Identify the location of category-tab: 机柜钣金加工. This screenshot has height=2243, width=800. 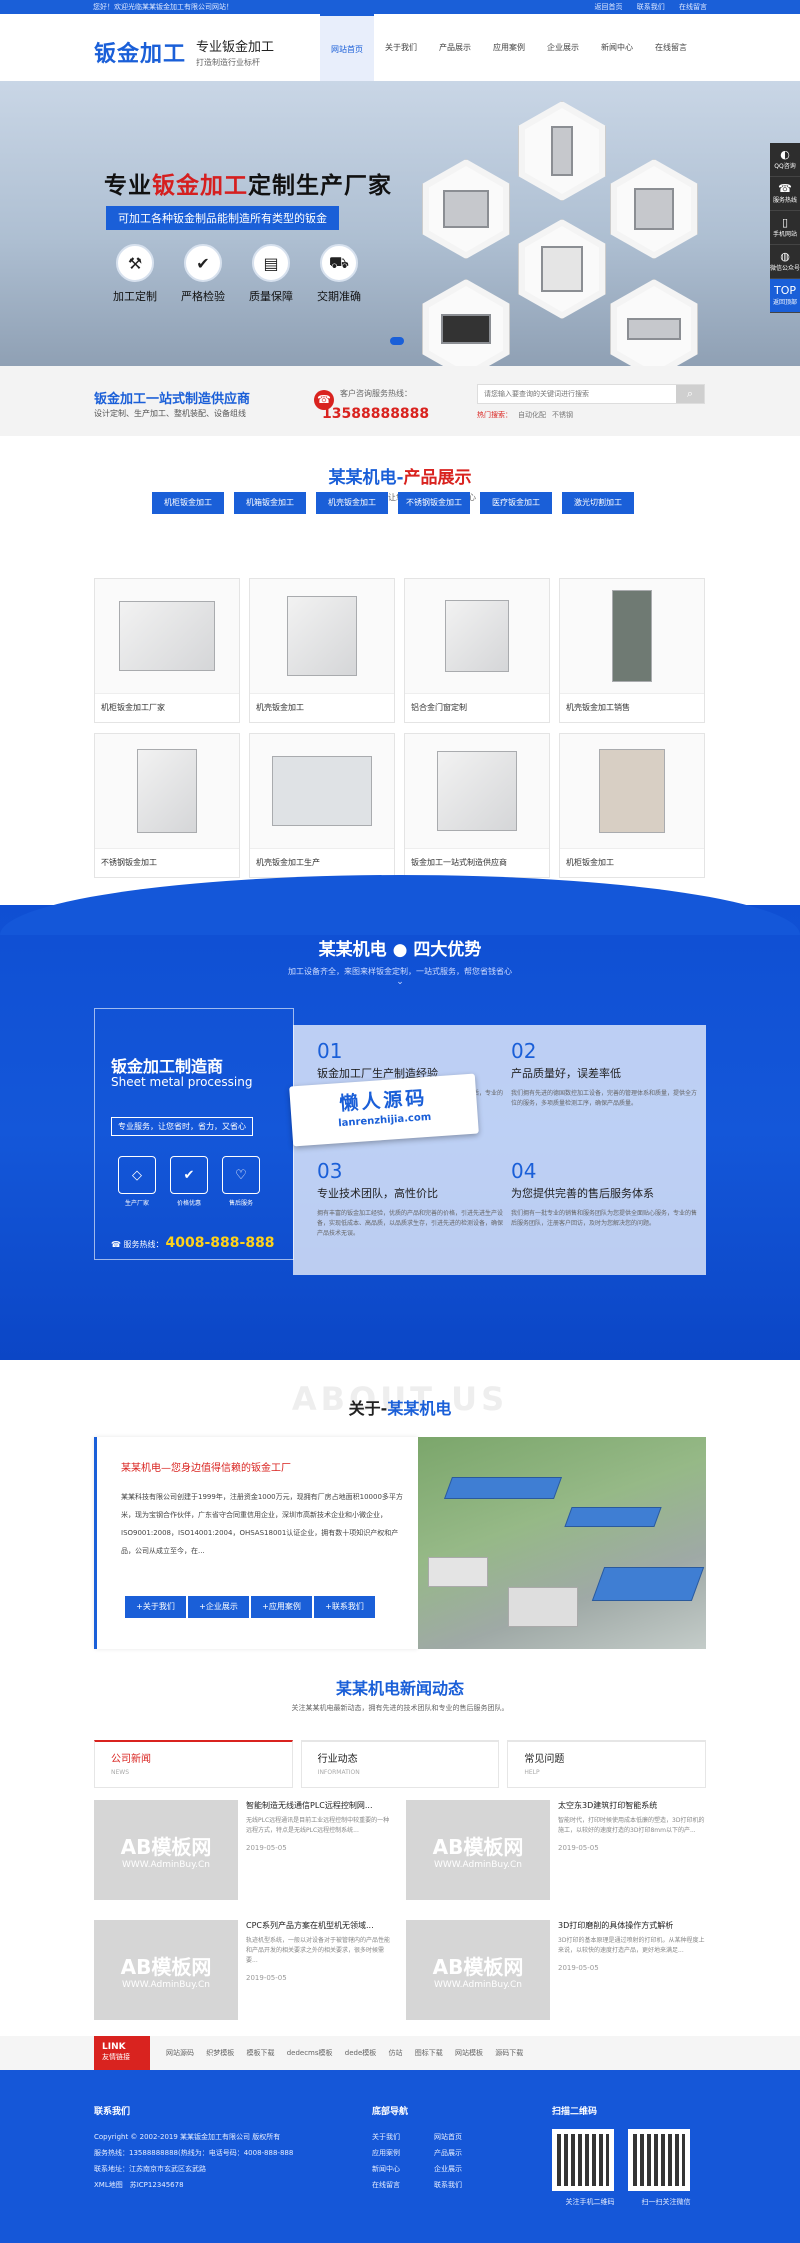
(188, 503).